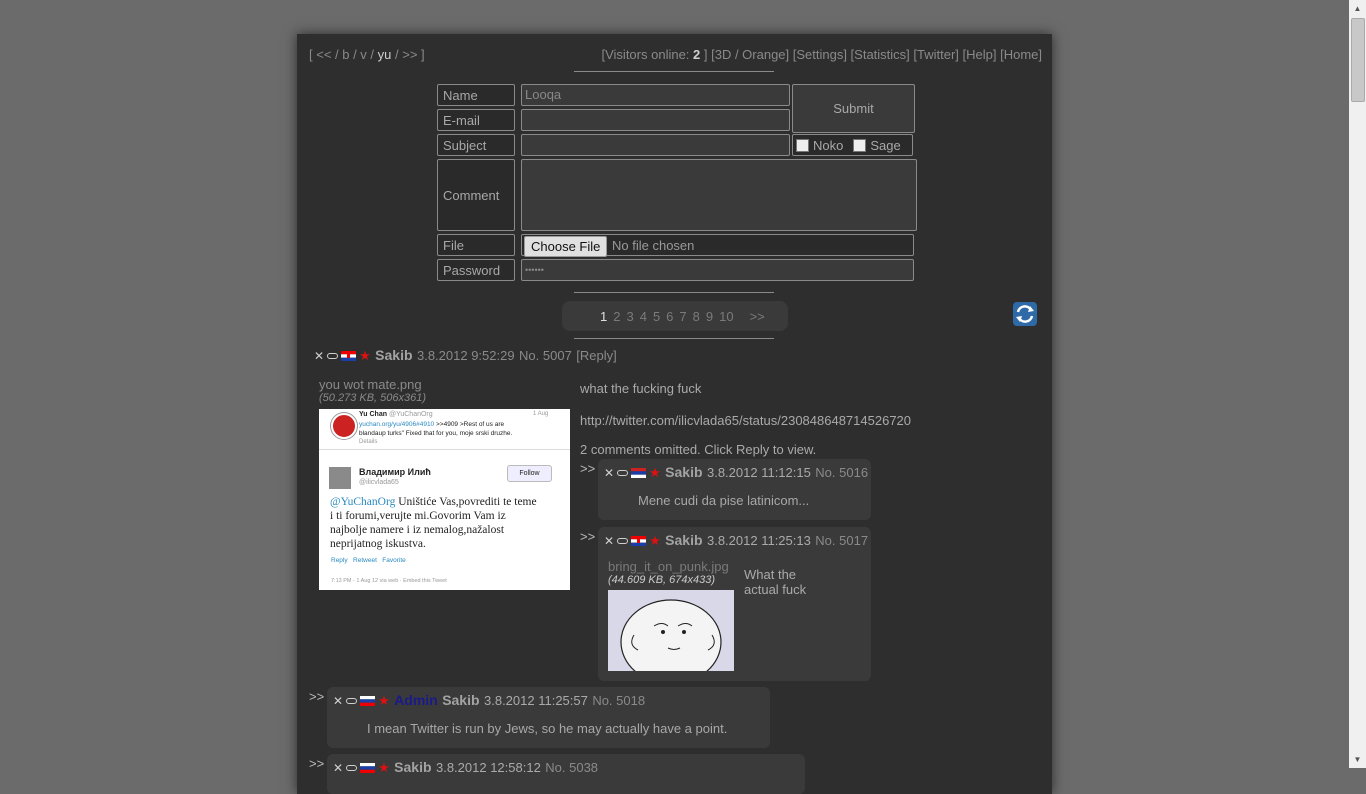 The image size is (1366, 794). What do you see at coordinates (717, 270) in the screenshot?
I see `password-input: ••••••` at bounding box center [717, 270].